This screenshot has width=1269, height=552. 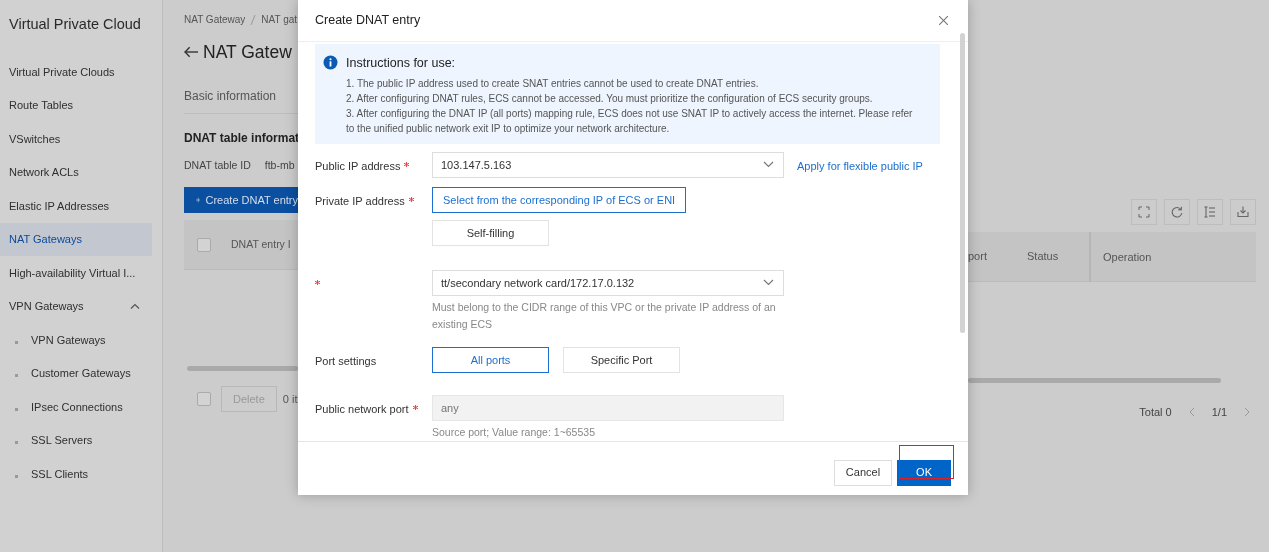 I want to click on item-count: 0 it, so click(x=290, y=399).